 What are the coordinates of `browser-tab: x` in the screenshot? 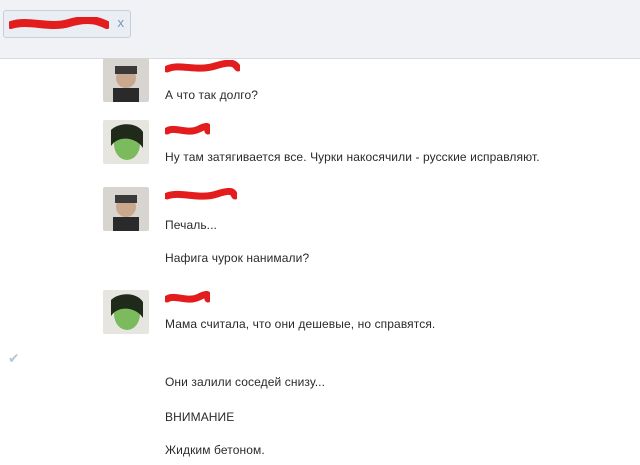 It's located at (67, 24).